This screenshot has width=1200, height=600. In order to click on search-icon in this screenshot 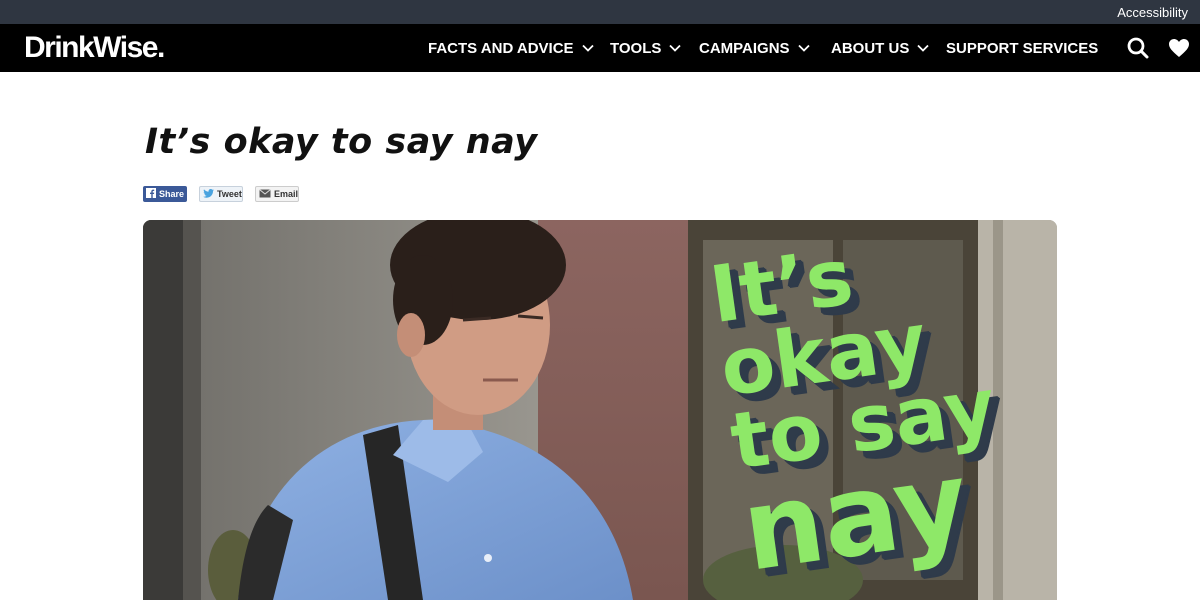, I will do `click(1138, 48)`.